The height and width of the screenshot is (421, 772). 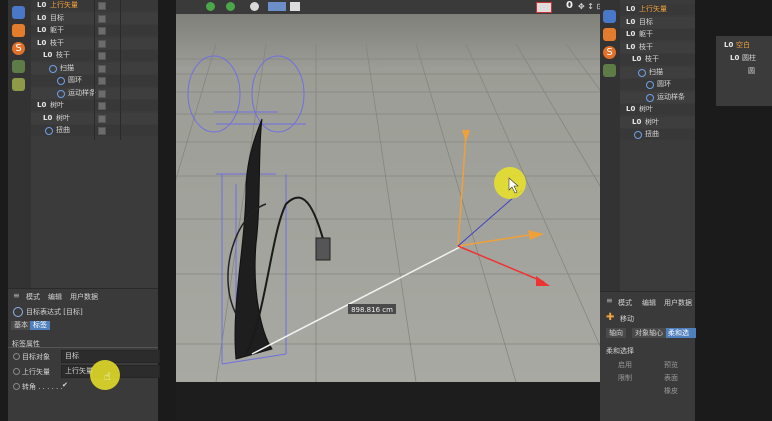 What do you see at coordinates (625, 378) in the screenshot?
I see `option-limit: 限制` at bounding box center [625, 378].